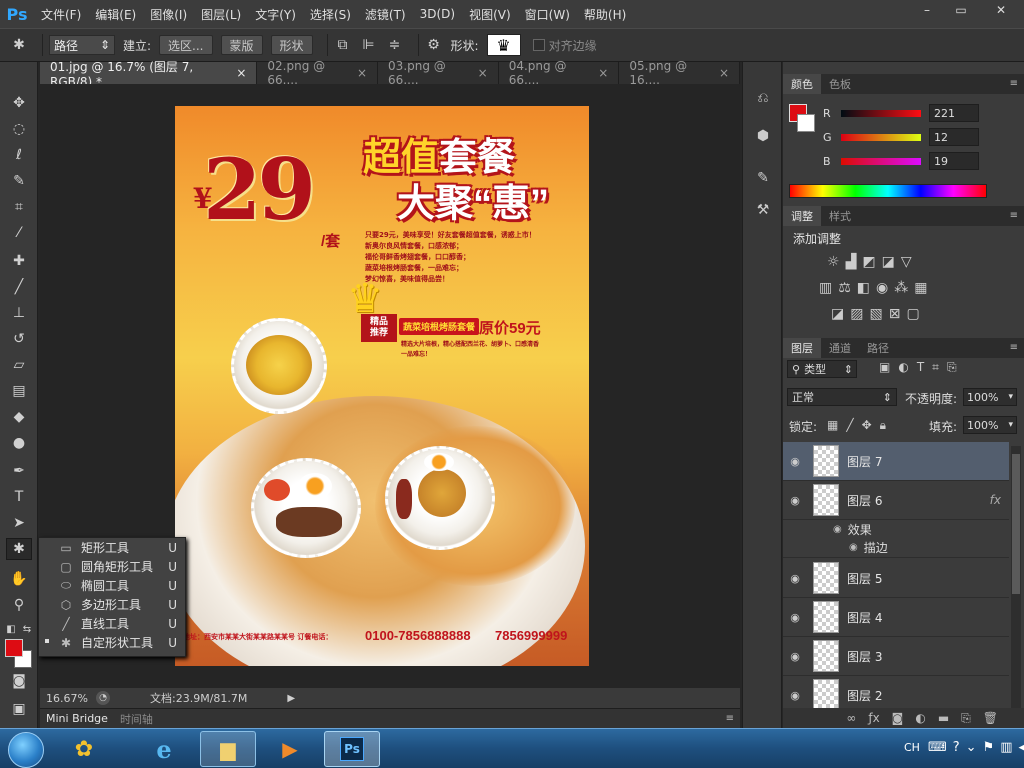 The height and width of the screenshot is (768, 1024). I want to click on opacity-input: 100% ▾, so click(990, 397).